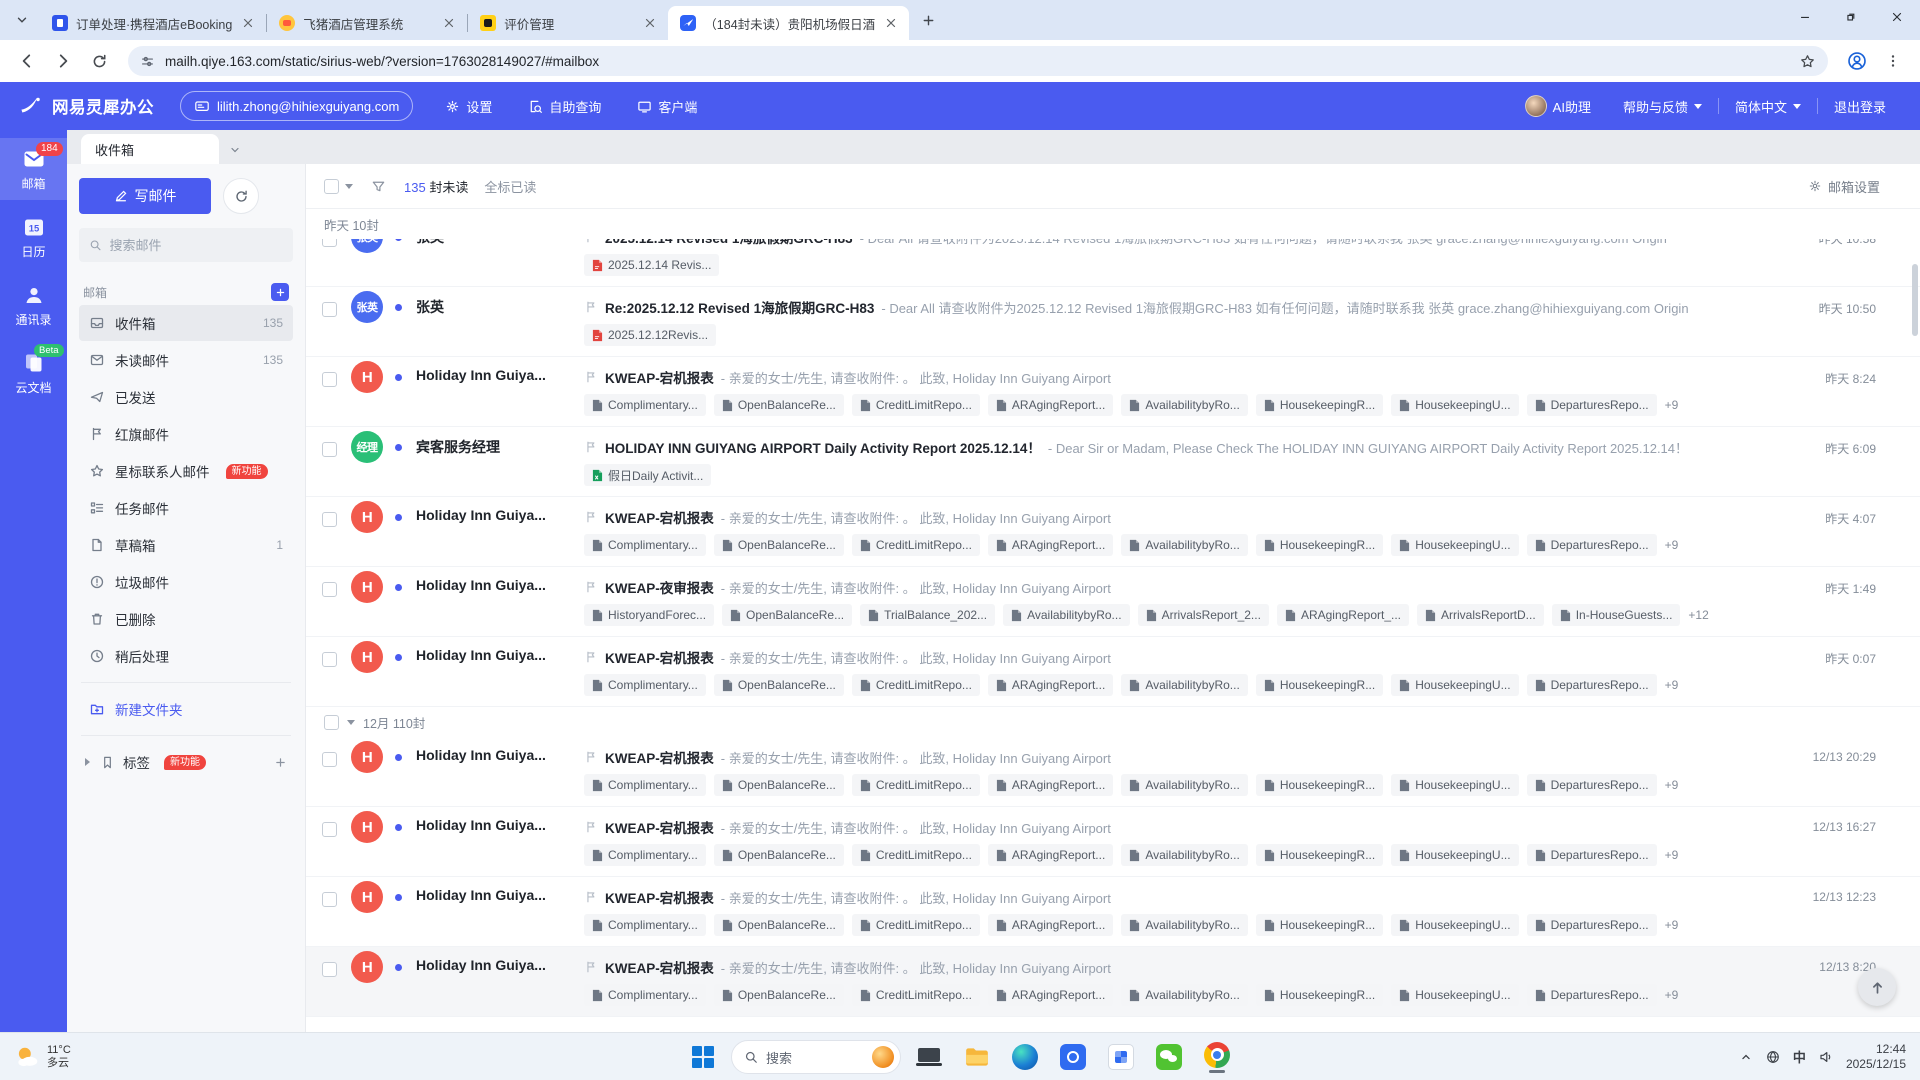  What do you see at coordinates (1805, 17) in the screenshot?
I see `minimize-button` at bounding box center [1805, 17].